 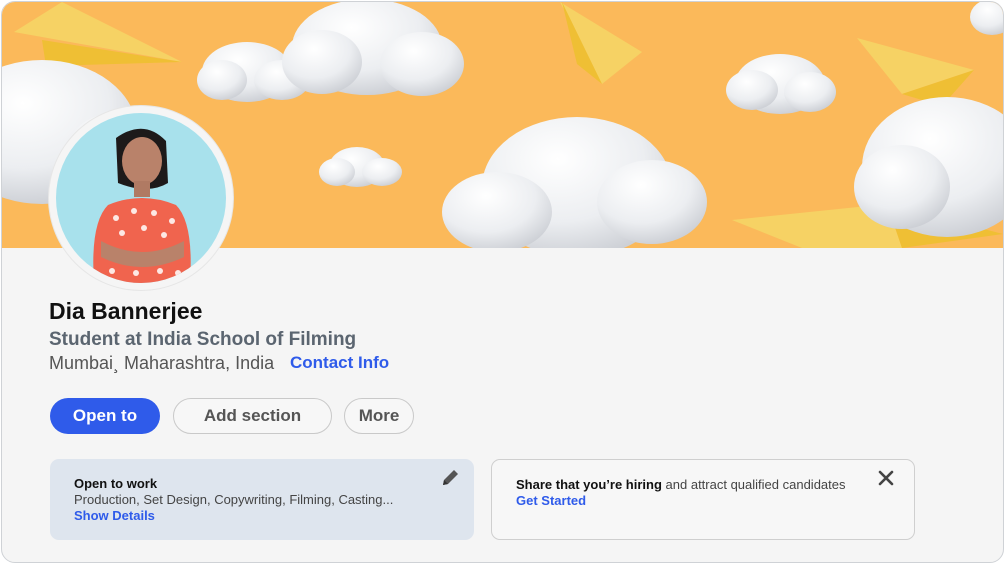 What do you see at coordinates (116, 483) in the screenshot?
I see `open-to-work-title: Open to work` at bounding box center [116, 483].